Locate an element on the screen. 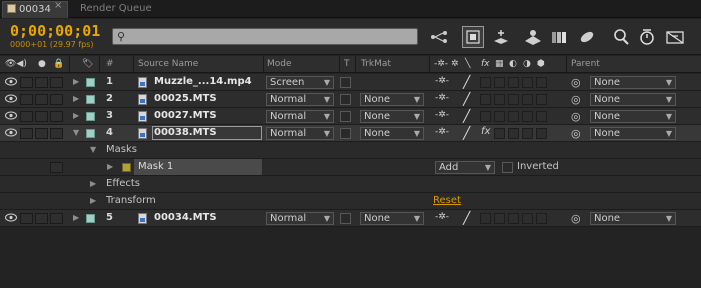 The image size is (701, 288). layer-source-name: Muzzle_...14.mp4 is located at coordinates (203, 81).